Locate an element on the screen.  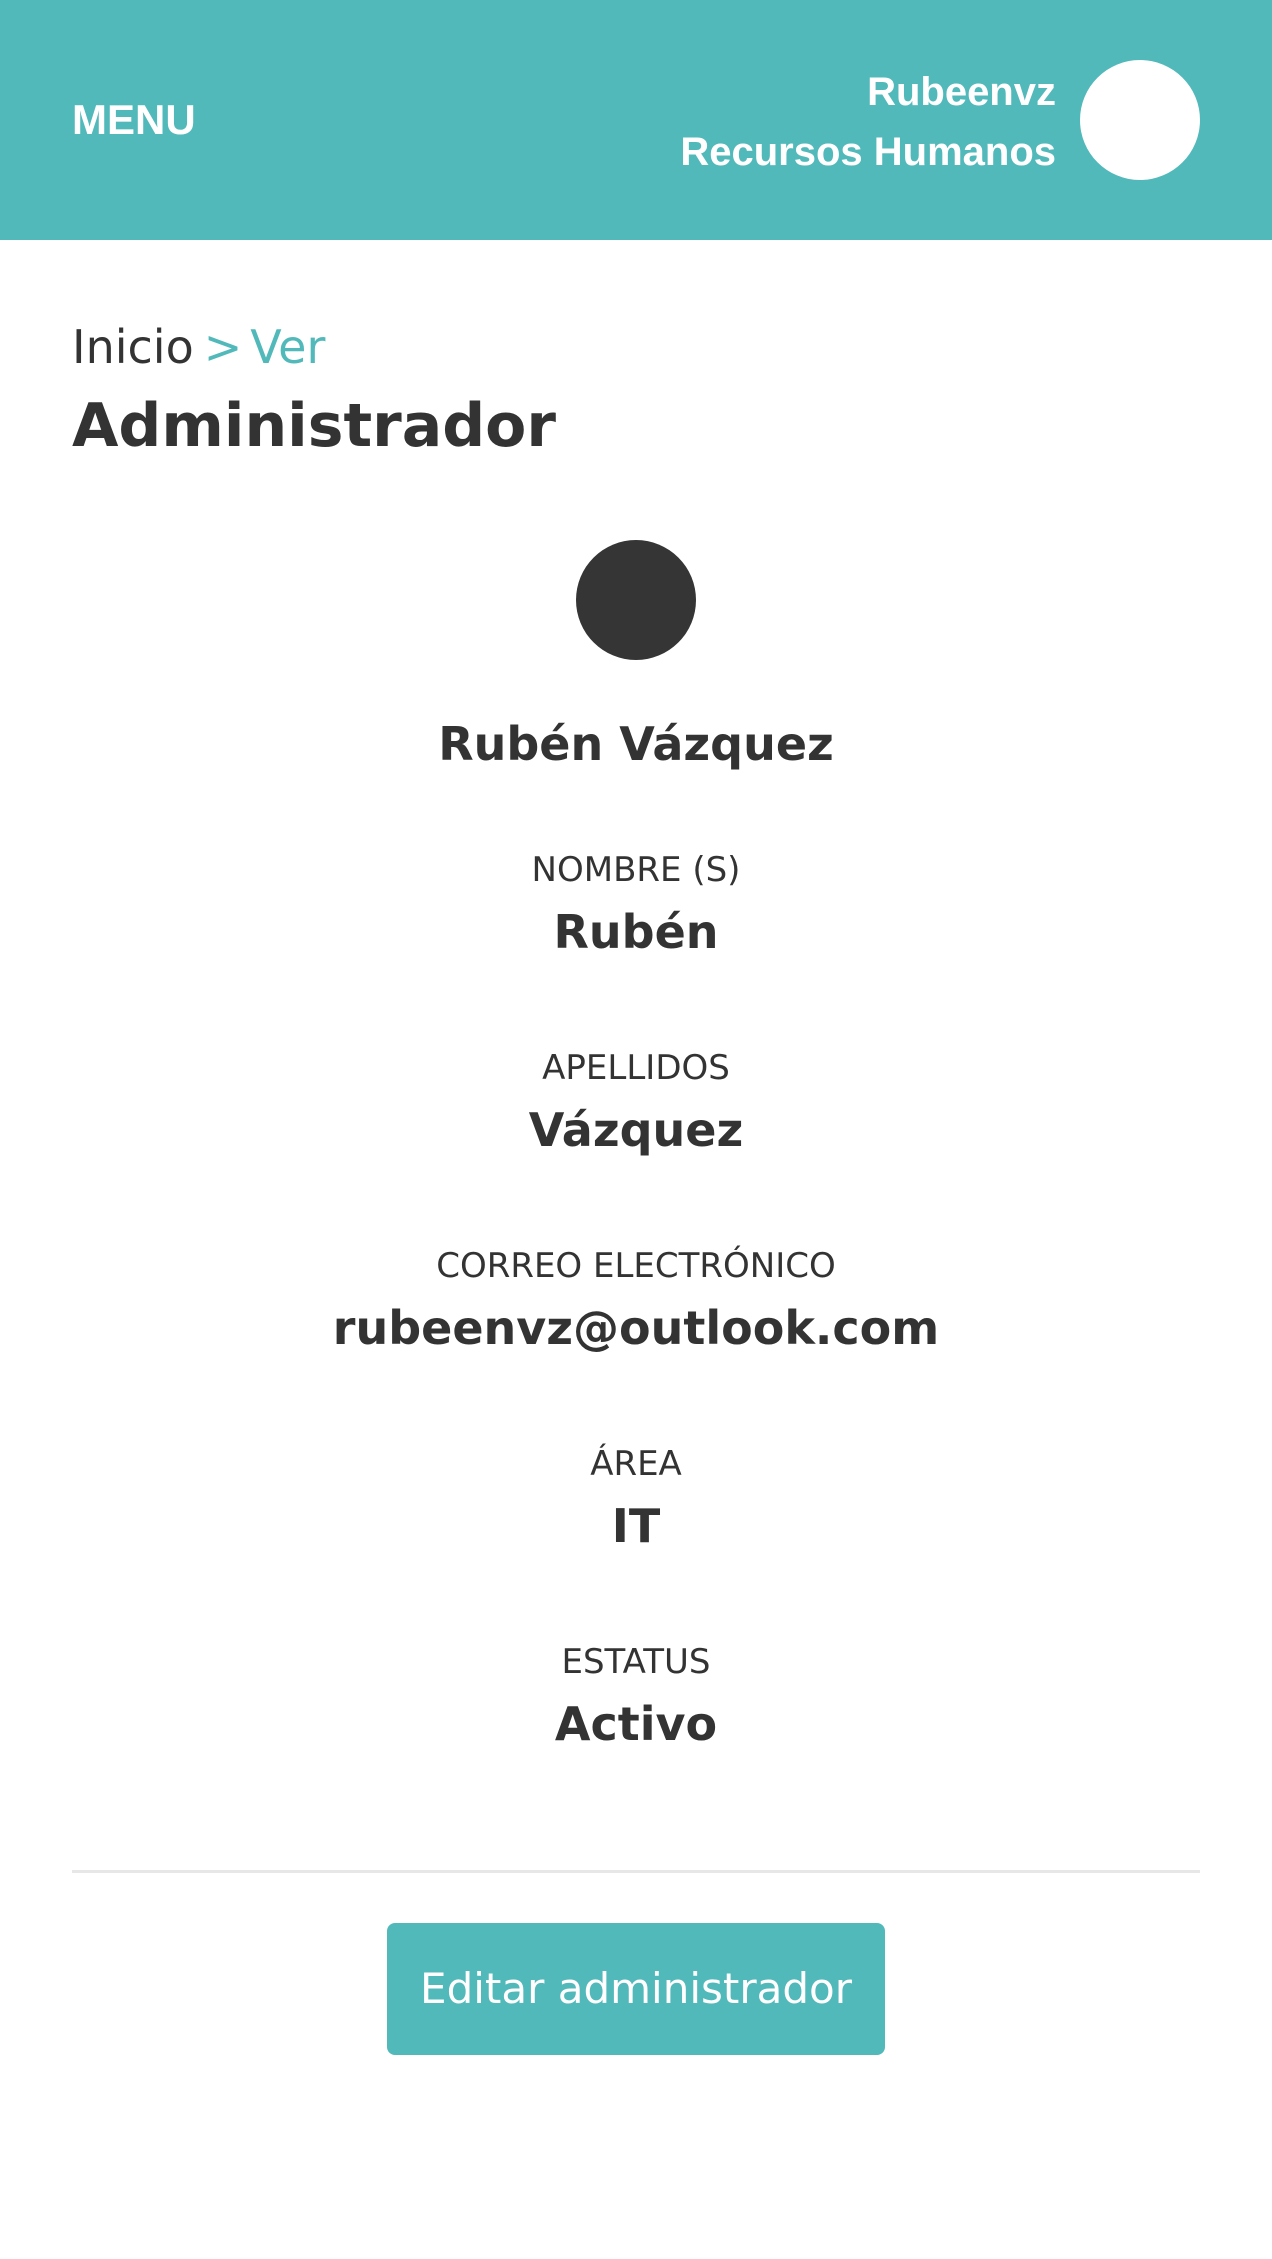
user-info: Rubeenvz Recursos Humanos is located at coordinates (868, 122).